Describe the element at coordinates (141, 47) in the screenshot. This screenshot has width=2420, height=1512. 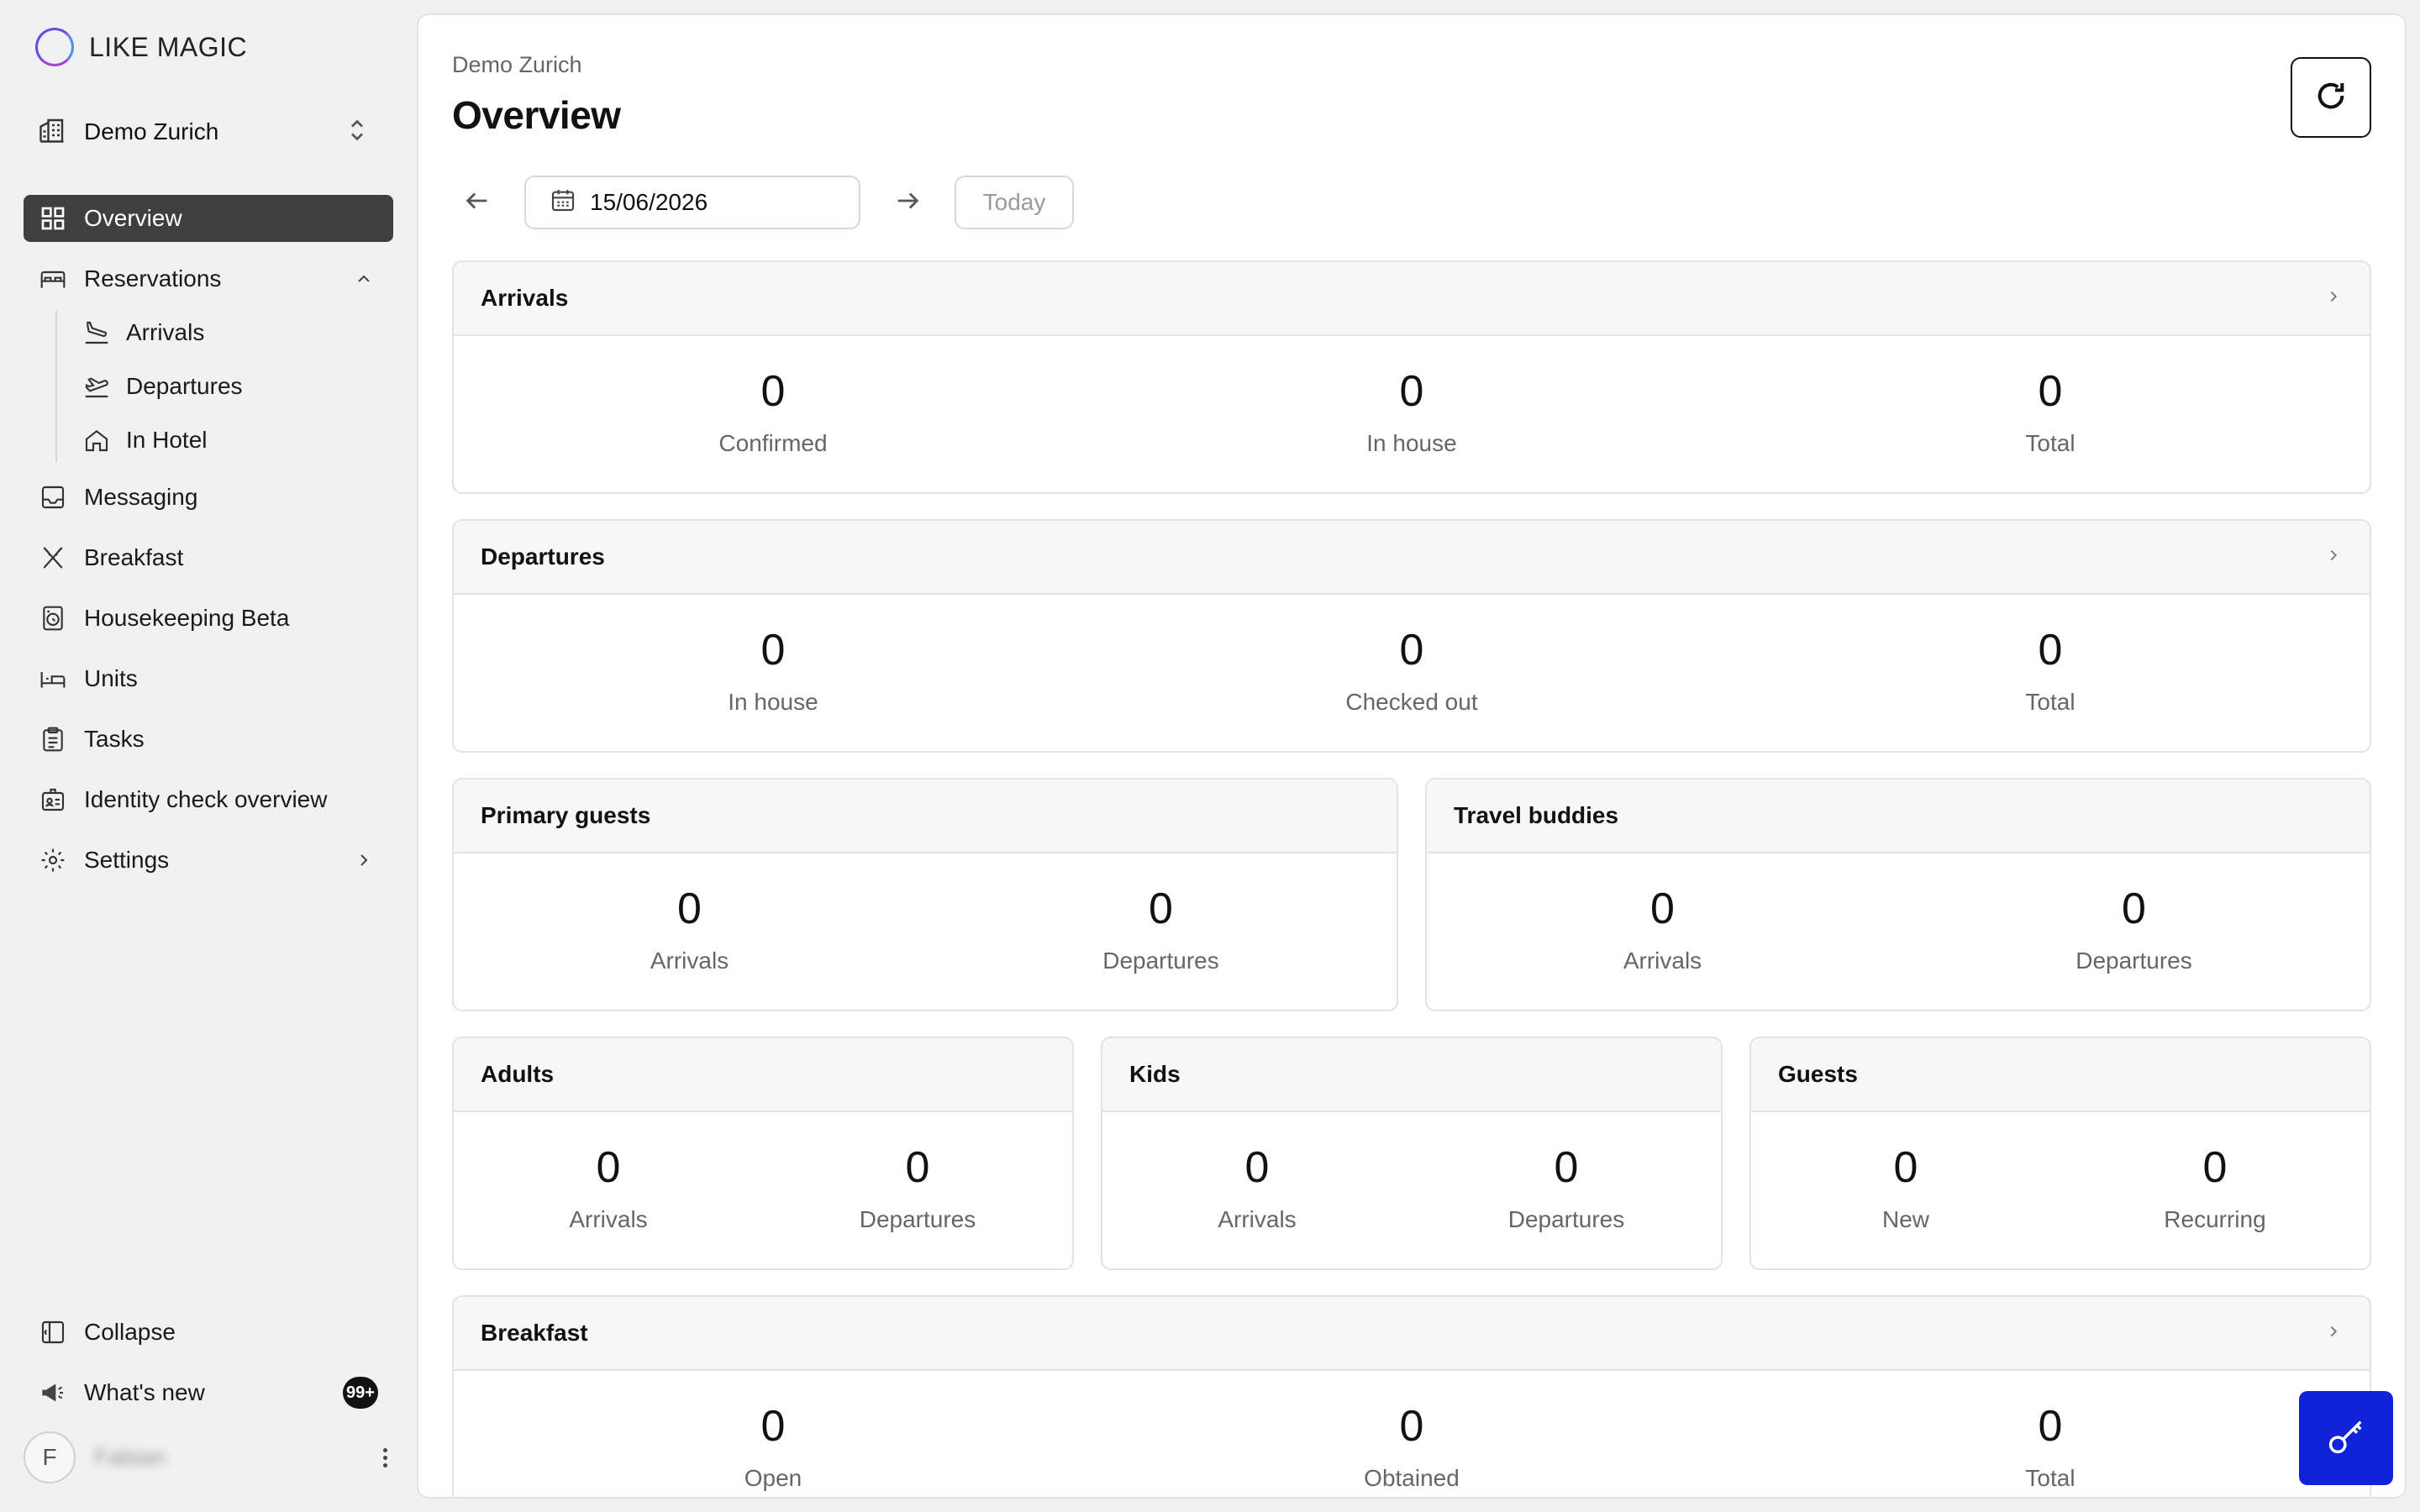
I see `app-logo: LIKE MAGIC` at that location.